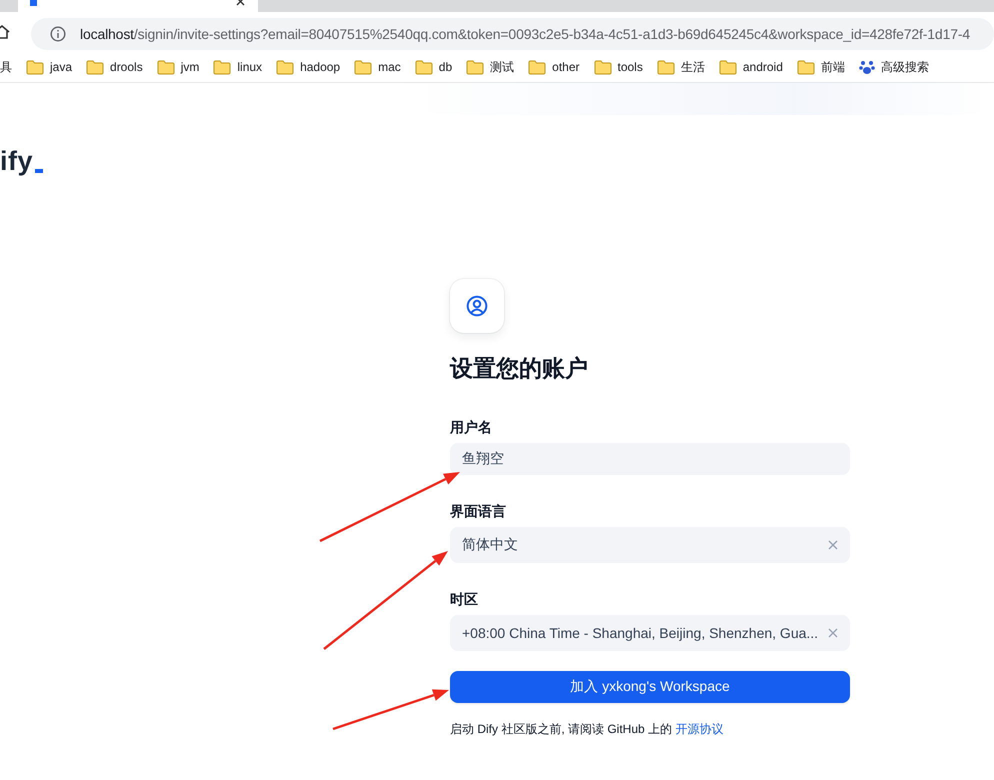 Image resolution: width=994 pixels, height=780 pixels. I want to click on select-field: 简体中文, so click(650, 545).